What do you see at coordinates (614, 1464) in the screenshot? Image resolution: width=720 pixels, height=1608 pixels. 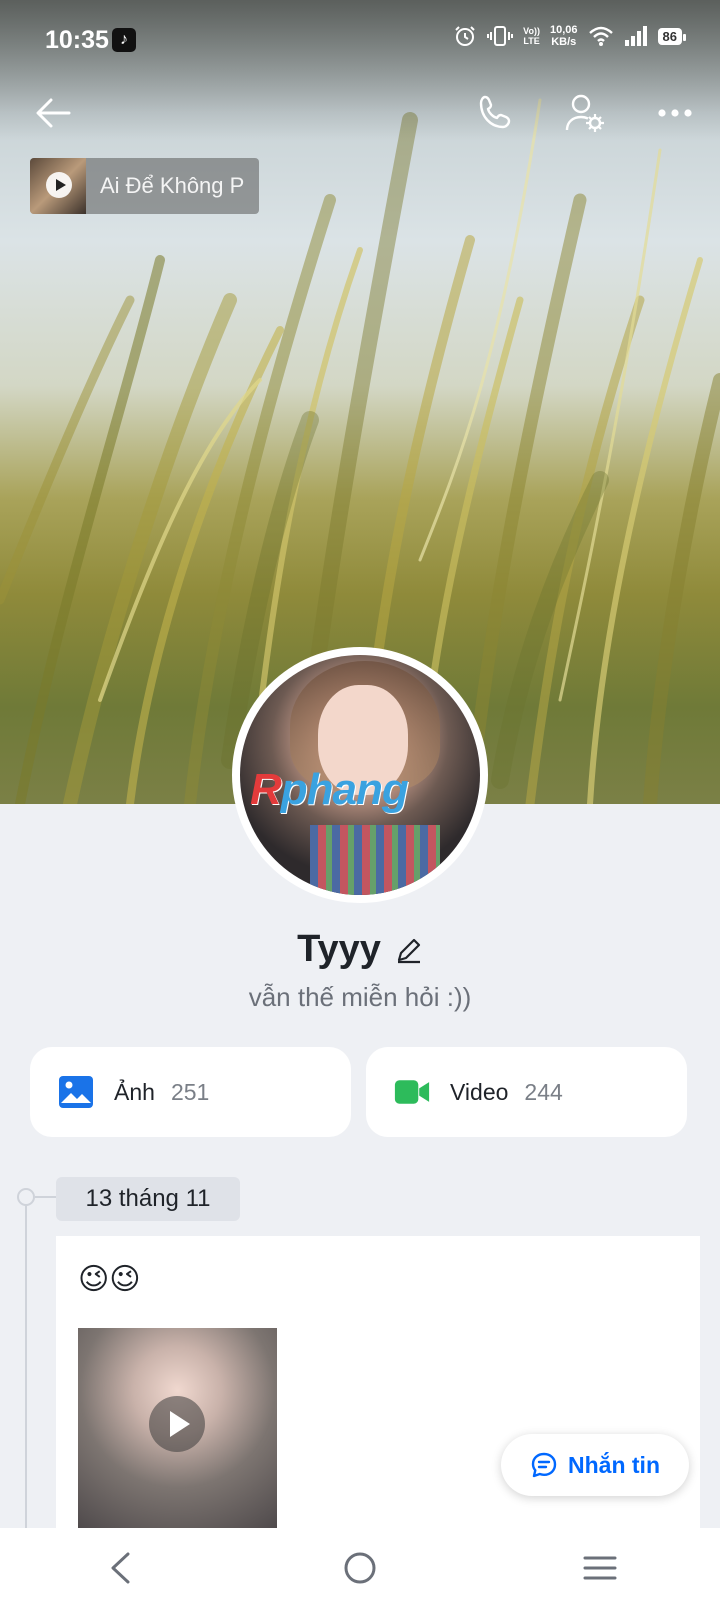 I see `message-button-label: Nhắn tin` at bounding box center [614, 1464].